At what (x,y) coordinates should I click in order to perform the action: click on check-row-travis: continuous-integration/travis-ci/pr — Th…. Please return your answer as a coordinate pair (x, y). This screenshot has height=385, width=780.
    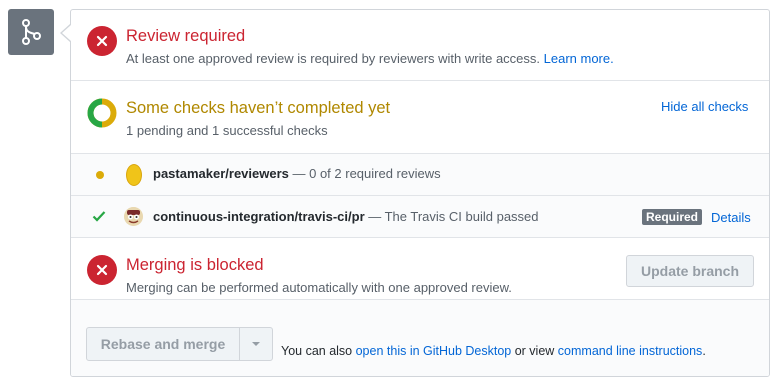
    Looking at the image, I should click on (420, 217).